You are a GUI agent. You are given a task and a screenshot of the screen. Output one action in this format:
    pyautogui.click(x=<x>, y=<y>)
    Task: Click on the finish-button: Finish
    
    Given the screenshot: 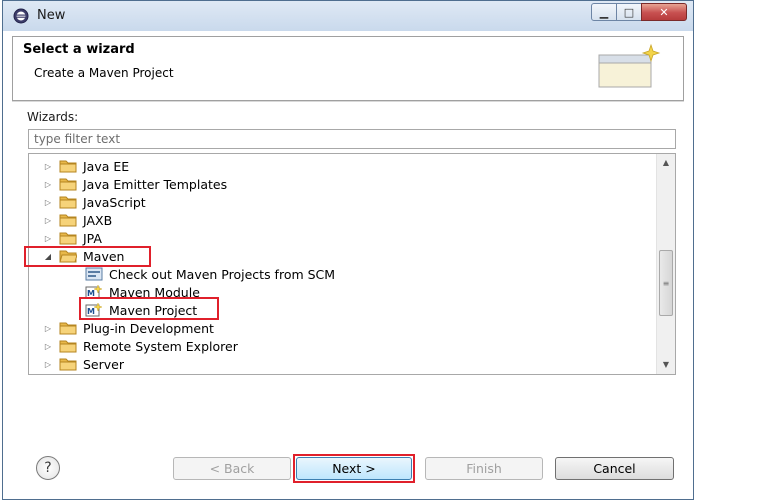 What is the action you would take?
    pyautogui.click(x=484, y=468)
    